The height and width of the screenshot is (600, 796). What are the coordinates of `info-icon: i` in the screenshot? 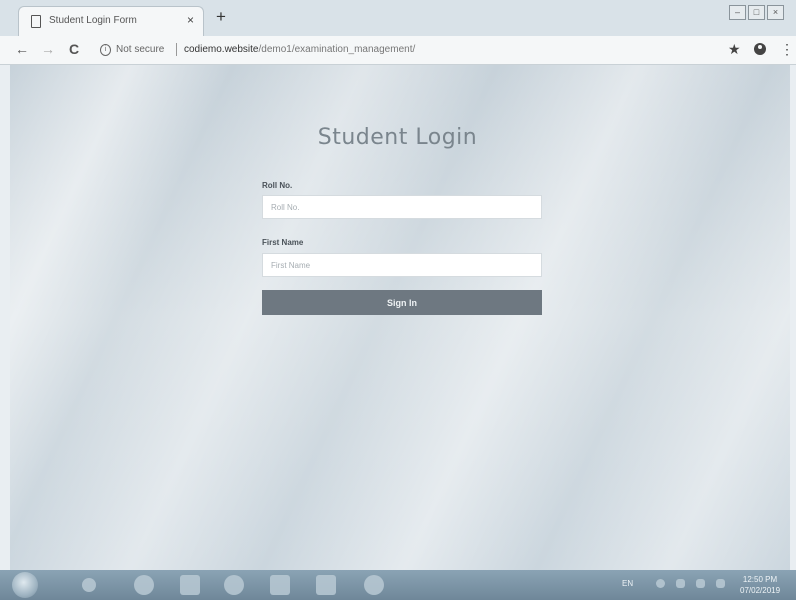 It's located at (105, 50).